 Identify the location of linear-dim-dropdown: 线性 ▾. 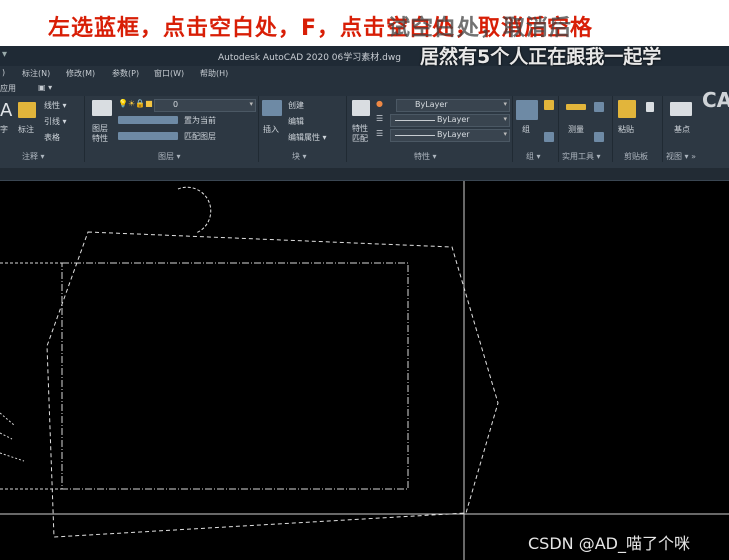
(55, 105).